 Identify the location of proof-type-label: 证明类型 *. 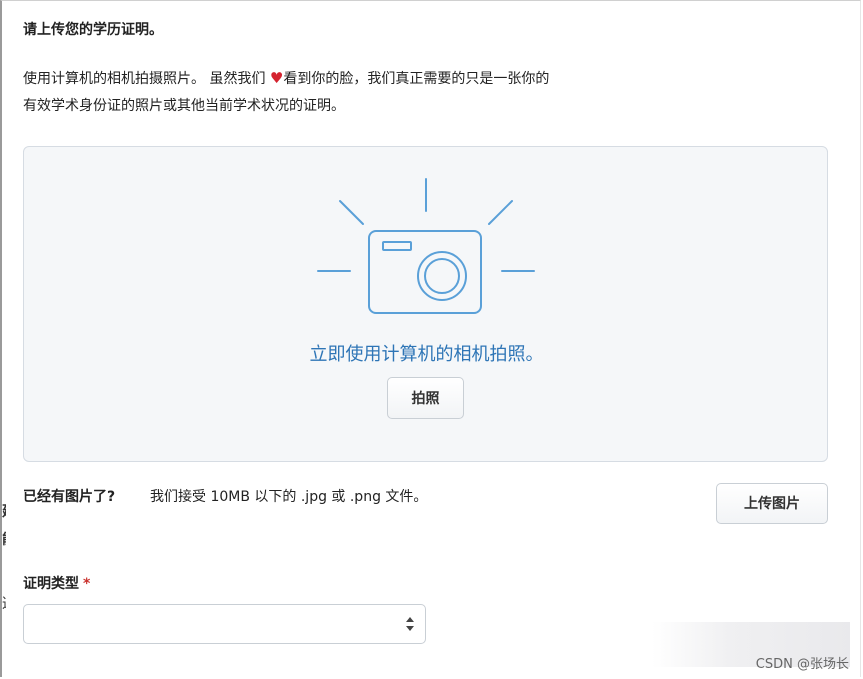
(56, 583).